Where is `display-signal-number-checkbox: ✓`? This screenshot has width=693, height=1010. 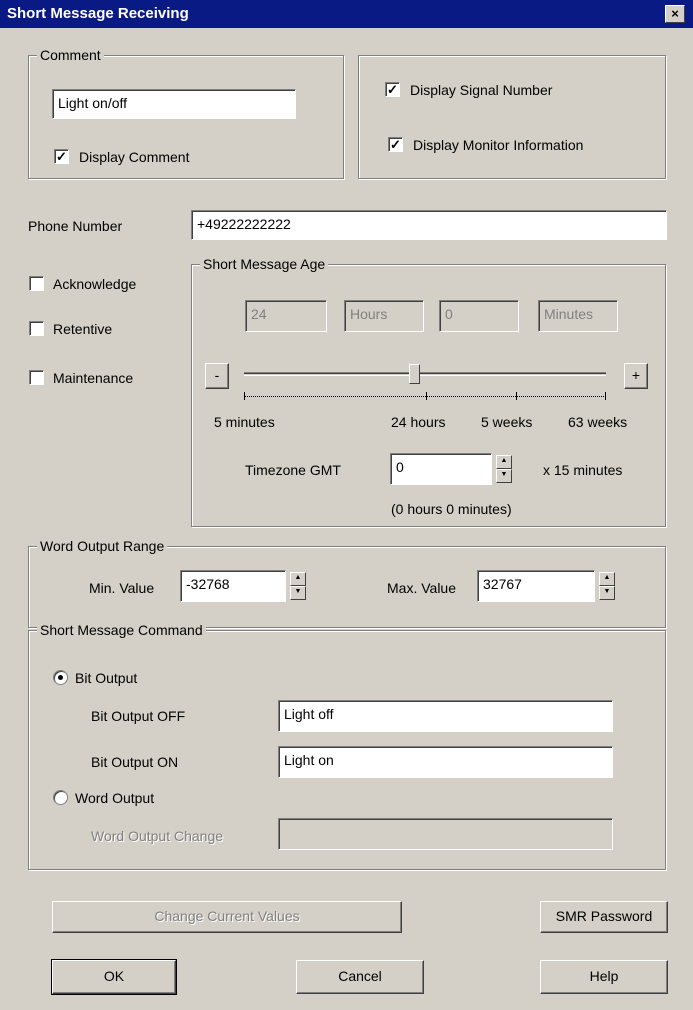 display-signal-number-checkbox: ✓ is located at coordinates (392, 89).